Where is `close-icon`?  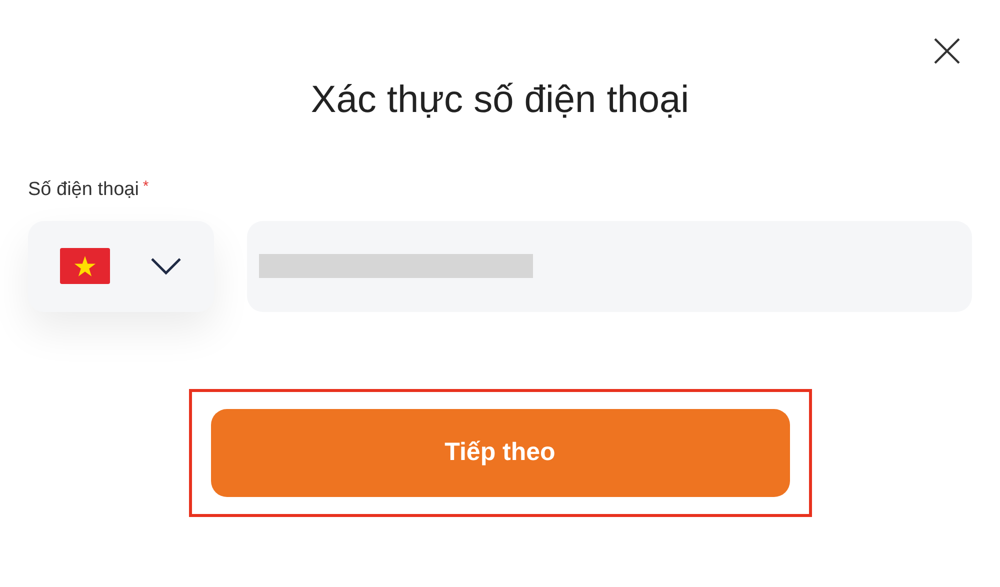 close-icon is located at coordinates (947, 51).